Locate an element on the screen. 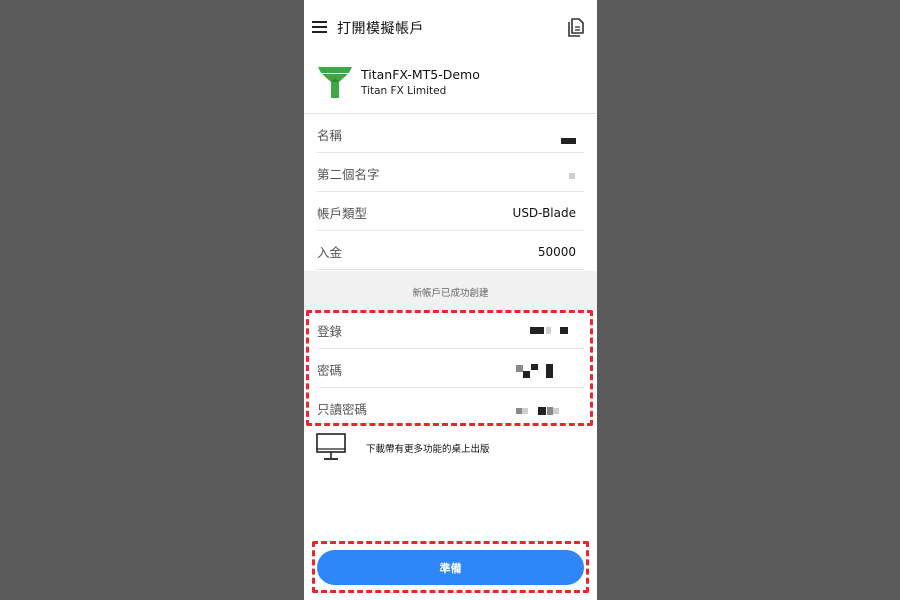 This screenshot has width=900, height=600. desktop-download: 下載帶有更多功能的桌上出版 is located at coordinates (450, 447).